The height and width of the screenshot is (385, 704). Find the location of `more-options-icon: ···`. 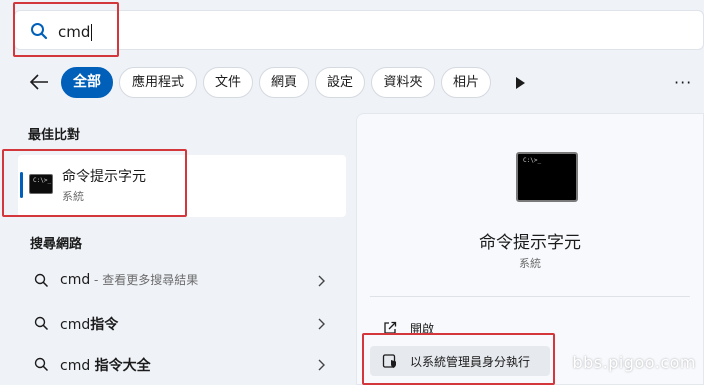

more-options-icon: ··· is located at coordinates (683, 82).